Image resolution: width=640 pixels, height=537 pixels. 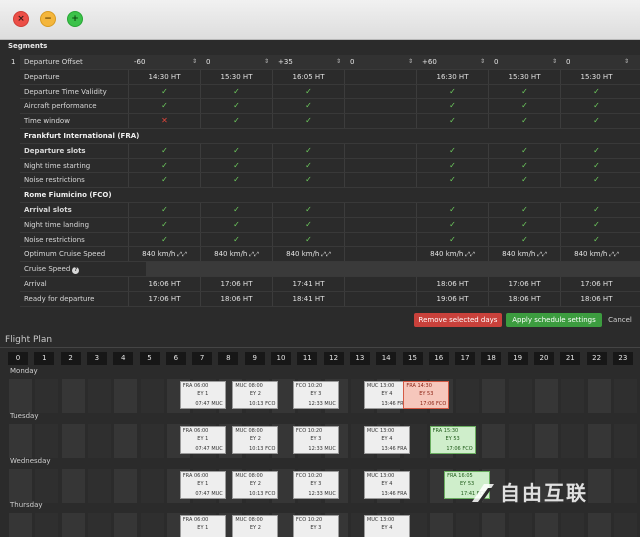 What do you see at coordinates (524, 284) in the screenshot?
I see `segment-cell: 17:06 HT` at bounding box center [524, 284].